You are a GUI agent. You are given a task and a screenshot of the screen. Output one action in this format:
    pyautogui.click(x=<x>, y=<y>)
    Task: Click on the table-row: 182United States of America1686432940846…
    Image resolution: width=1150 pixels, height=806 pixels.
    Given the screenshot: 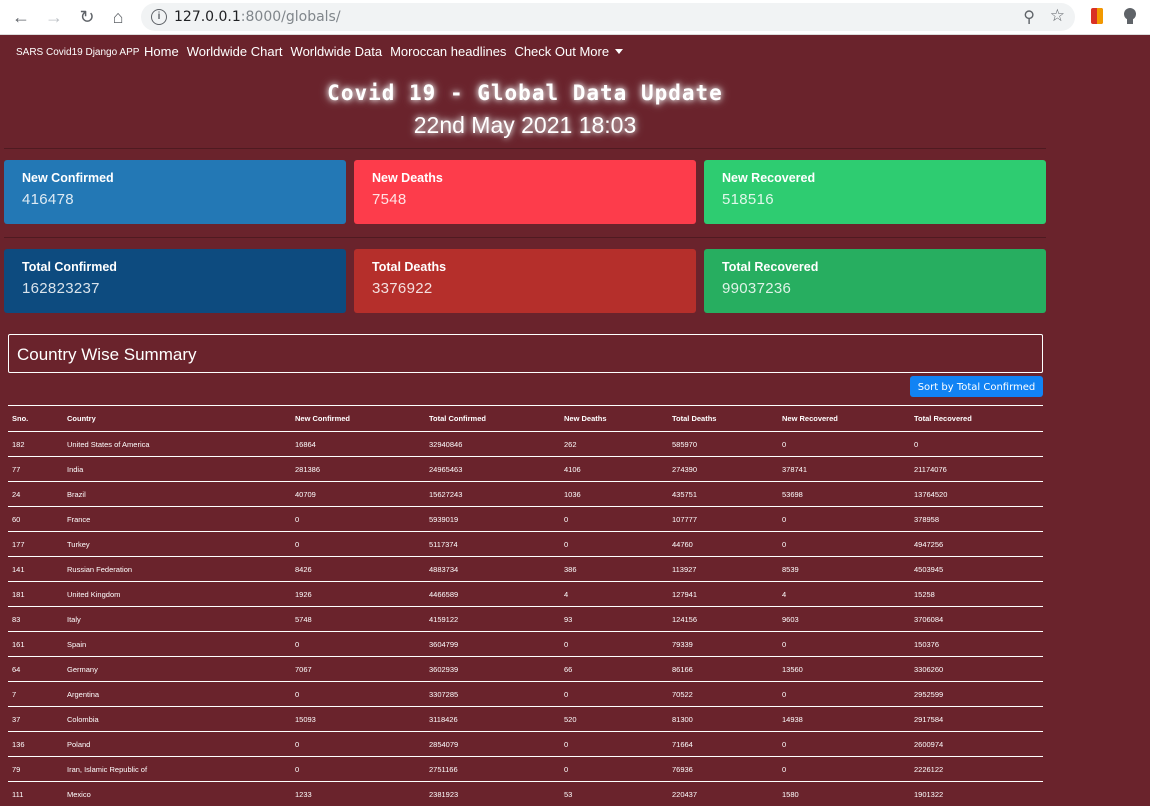 What is the action you would take?
    pyautogui.click(x=525, y=444)
    